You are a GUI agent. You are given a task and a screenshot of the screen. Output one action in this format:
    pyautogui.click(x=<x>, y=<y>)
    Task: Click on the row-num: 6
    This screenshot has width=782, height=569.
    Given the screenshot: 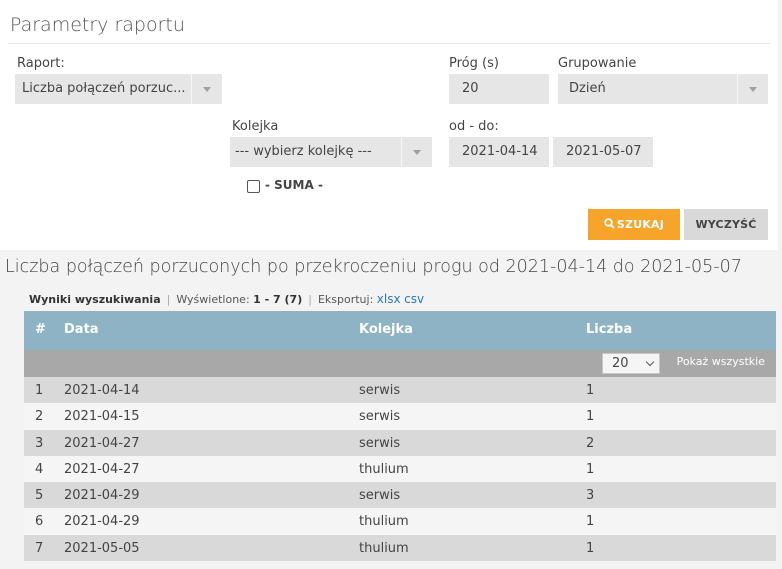 What is the action you would take?
    pyautogui.click(x=39, y=522)
    